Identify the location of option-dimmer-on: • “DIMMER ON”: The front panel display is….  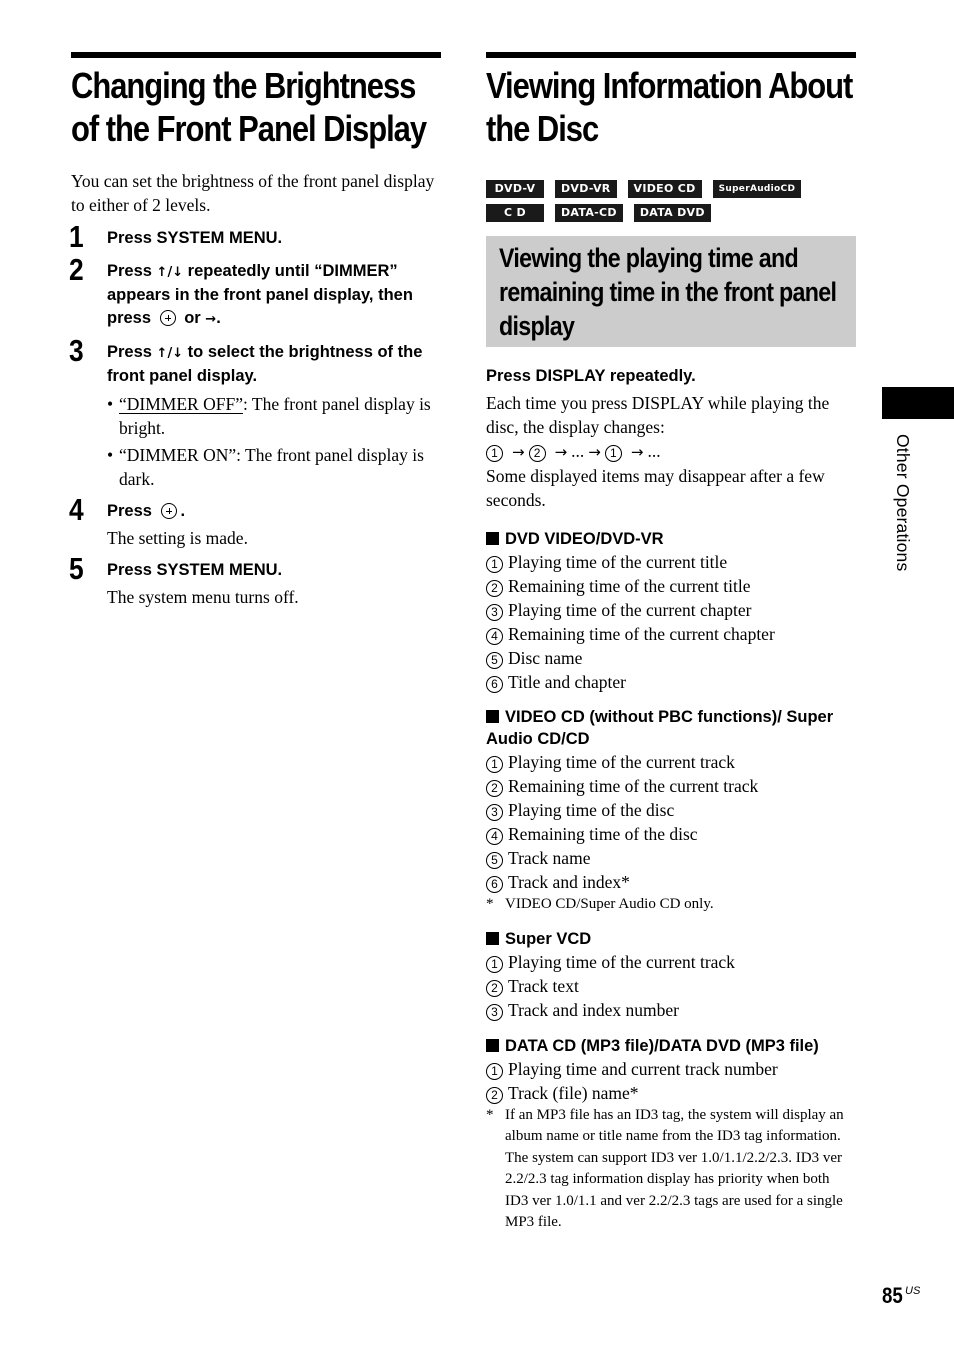
(274, 467).